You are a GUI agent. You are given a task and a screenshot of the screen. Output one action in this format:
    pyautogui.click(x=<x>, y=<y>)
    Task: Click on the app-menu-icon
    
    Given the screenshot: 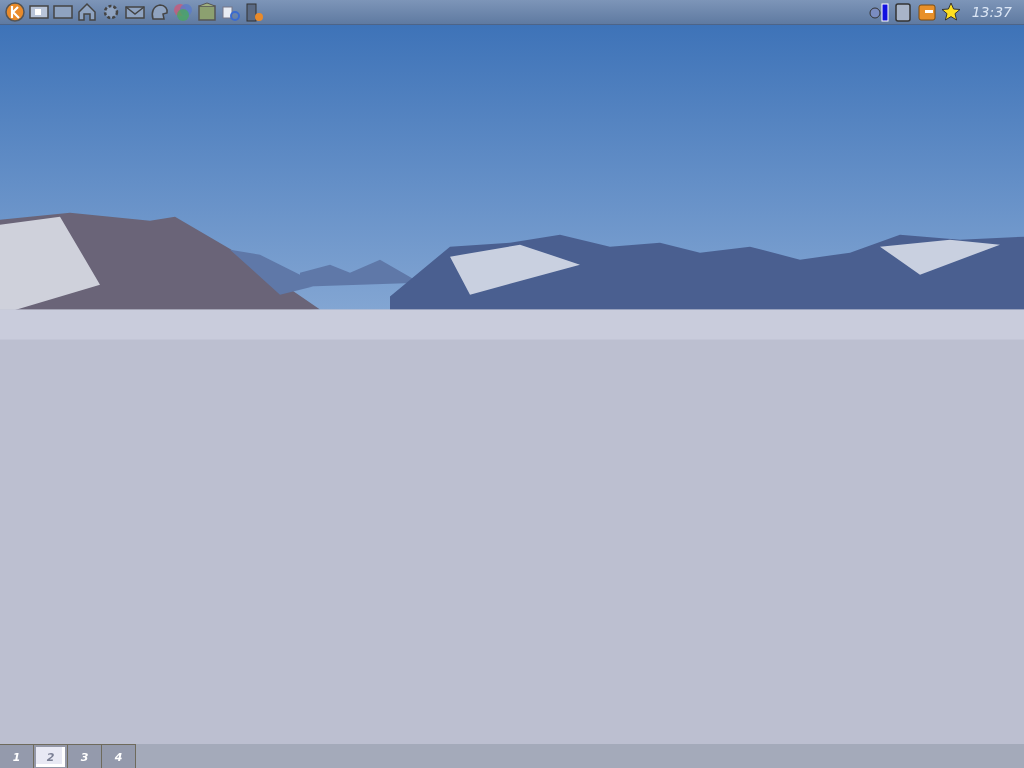 What is the action you would take?
    pyautogui.click(x=15, y=12)
    